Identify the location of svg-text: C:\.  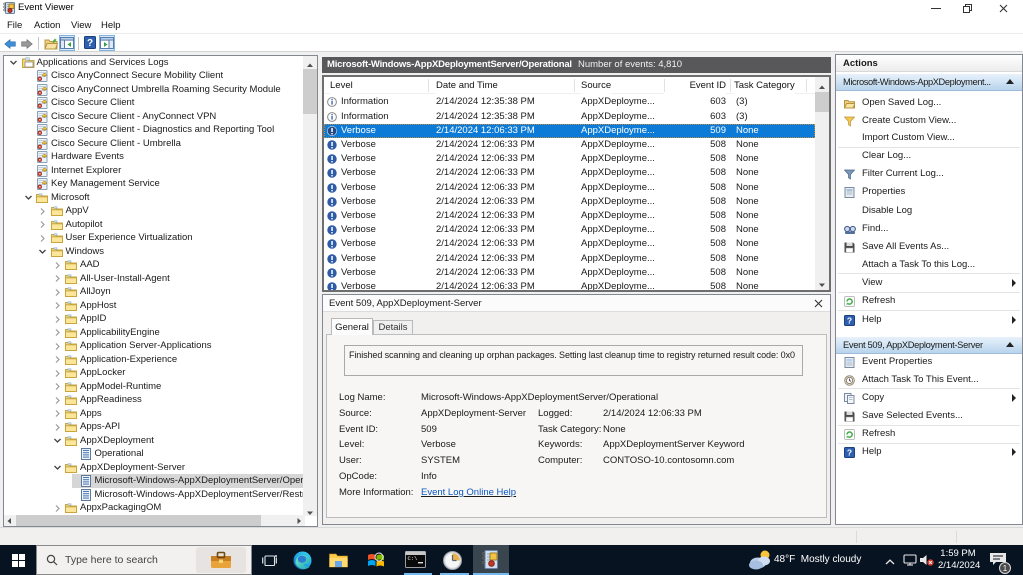
(413, 558).